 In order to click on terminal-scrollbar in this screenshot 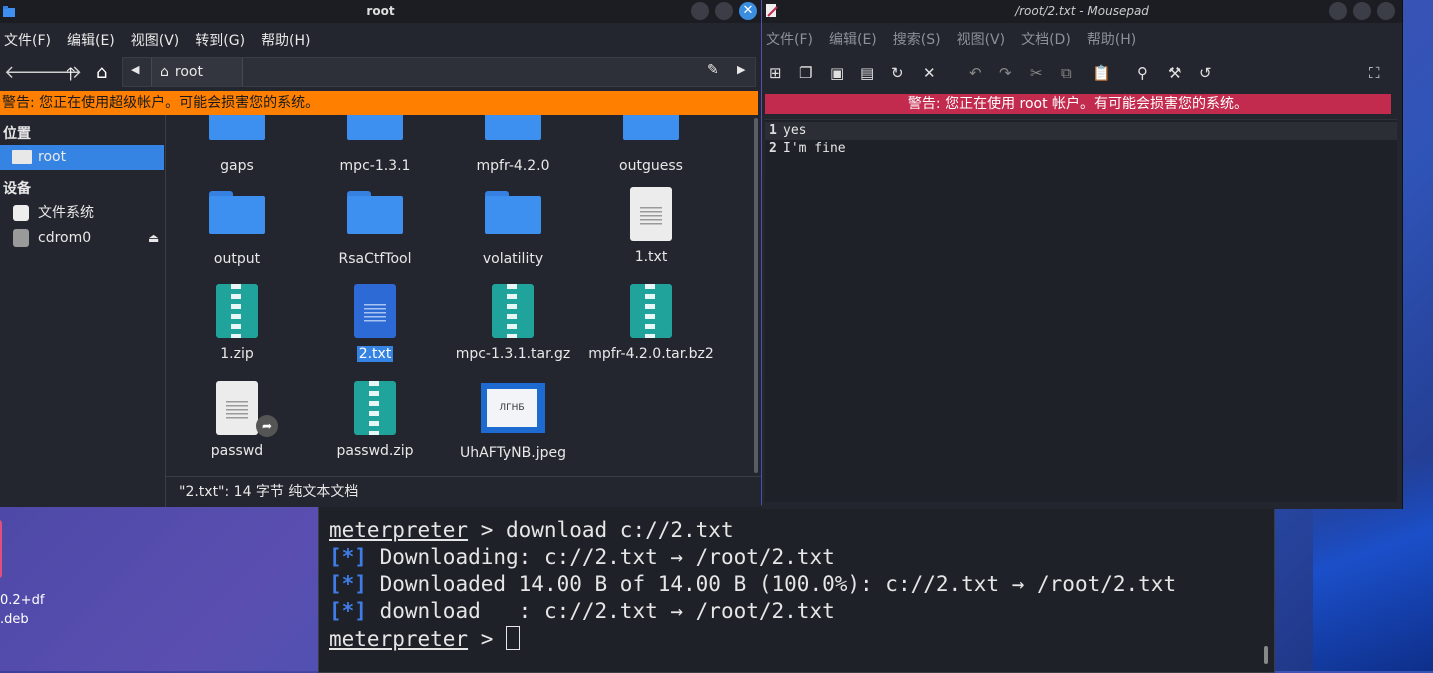, I will do `click(1266, 655)`.